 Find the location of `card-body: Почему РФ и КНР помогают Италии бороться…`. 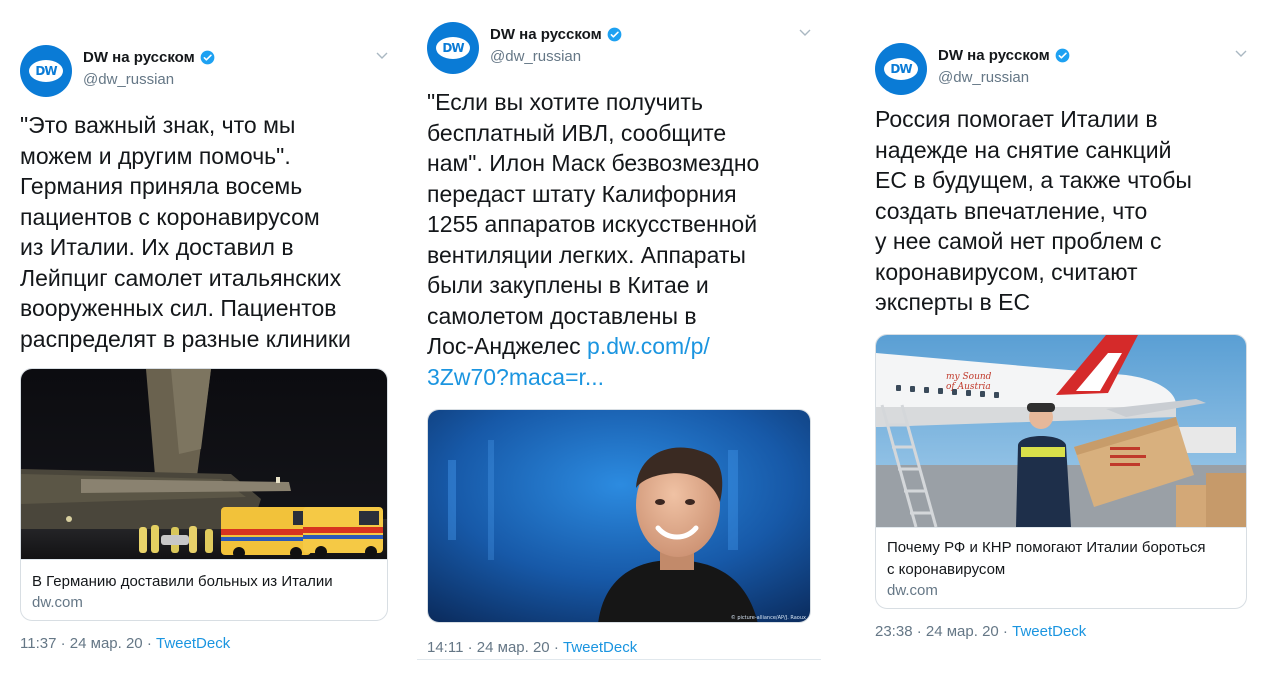

card-body: Почему РФ и КНР помогают Италии бороться… is located at coordinates (1061, 567).